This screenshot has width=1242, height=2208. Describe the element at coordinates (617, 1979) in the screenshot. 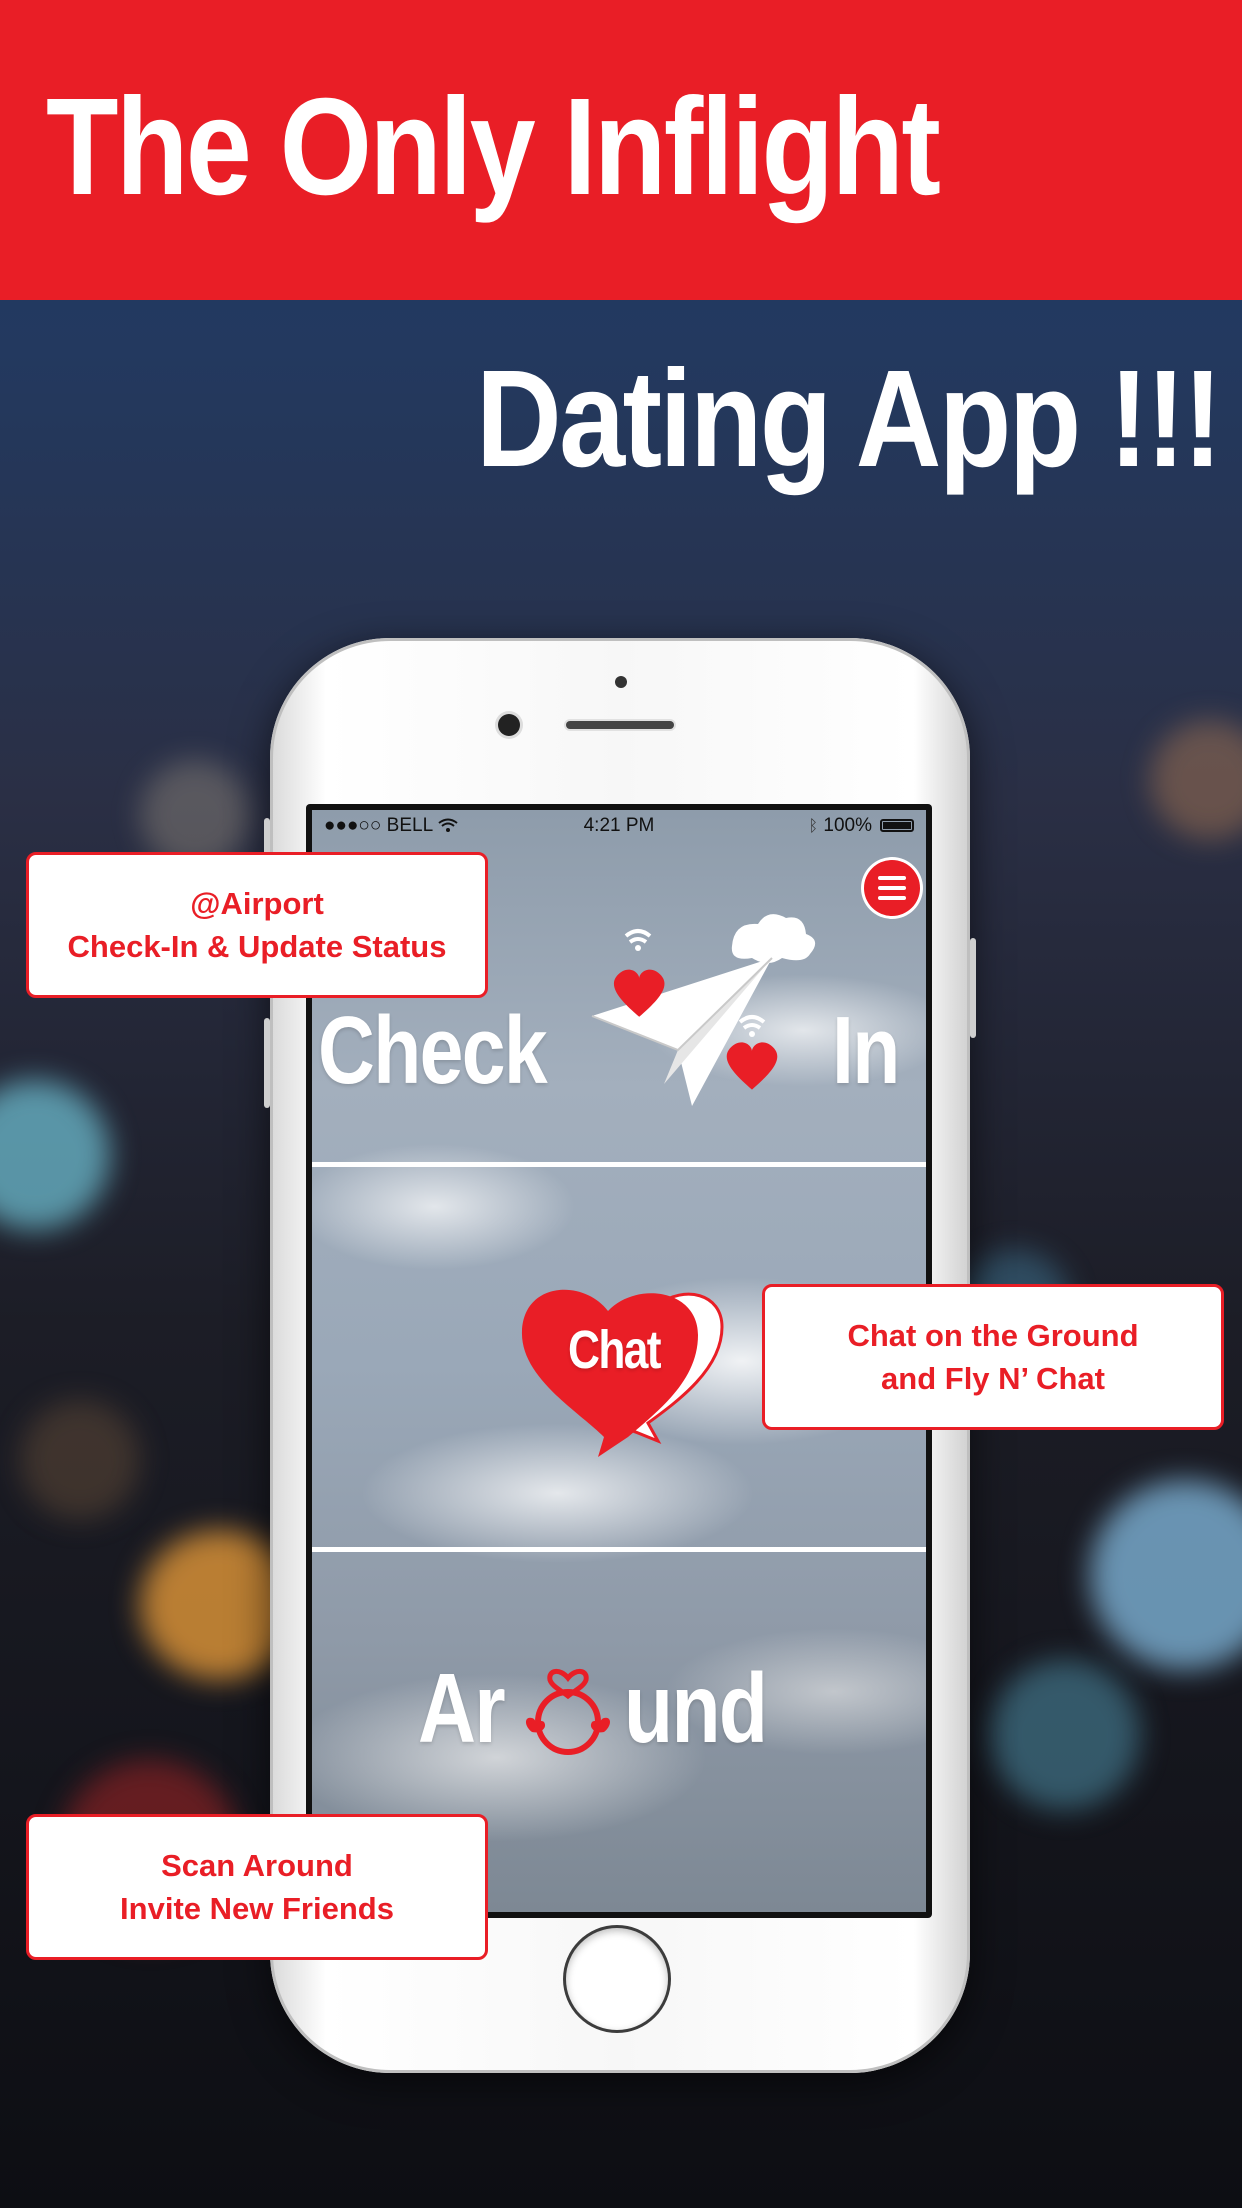

I see `home-button` at that location.